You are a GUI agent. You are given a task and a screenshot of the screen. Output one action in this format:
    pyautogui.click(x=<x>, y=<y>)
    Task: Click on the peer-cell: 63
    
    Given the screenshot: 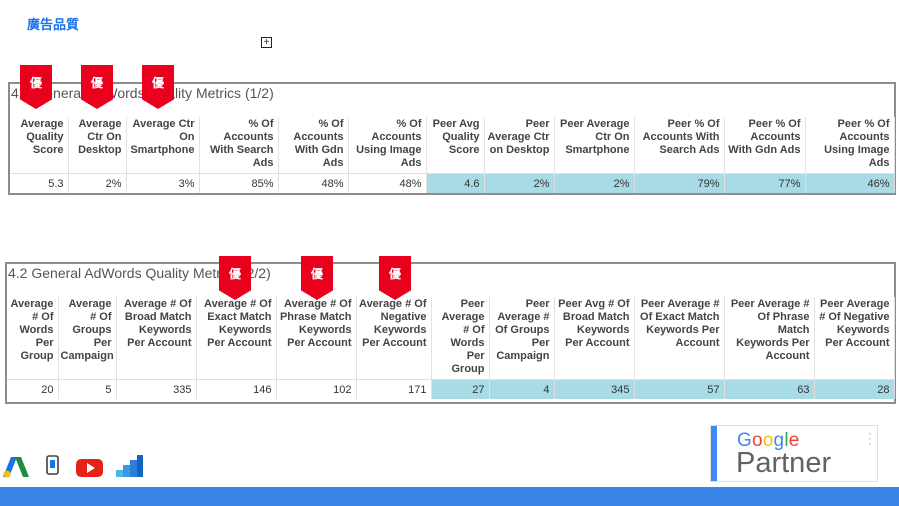 What is the action you would take?
    pyautogui.click(x=769, y=389)
    